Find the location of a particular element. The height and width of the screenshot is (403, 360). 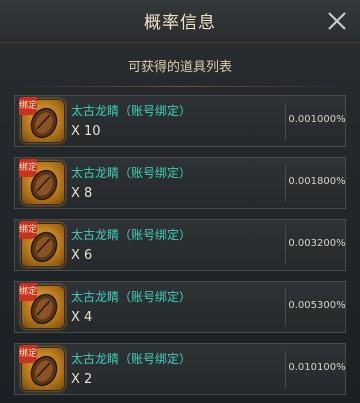

list-item: 绑定 太古龙睛（账号绑定） X 8 0.001800% is located at coordinates (180, 183).